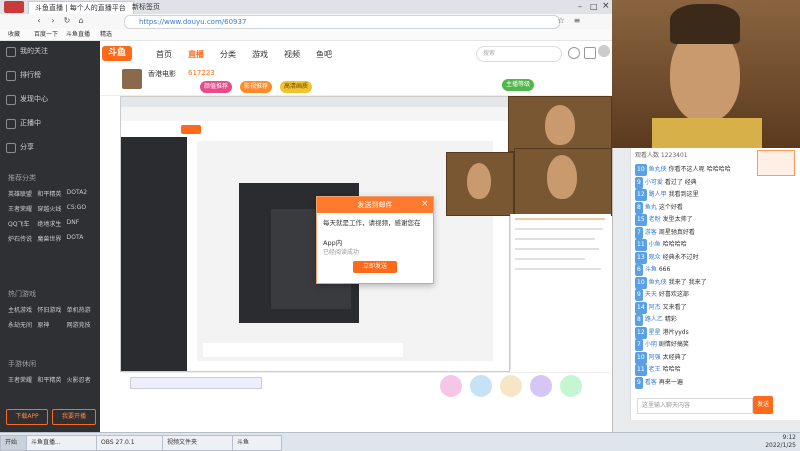 This screenshot has width=800, height=451. Describe the element at coordinates (342, 22) in the screenshot. I see `url-input: https://www.douyu.com/60937` at that location.